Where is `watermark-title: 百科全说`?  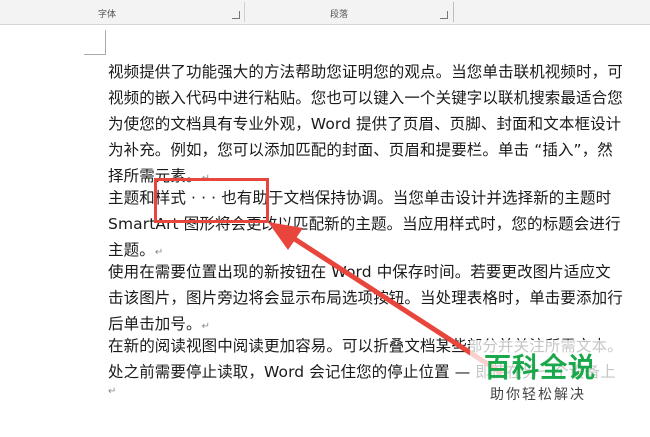 watermark-title: 百科全说 is located at coordinates (540, 368).